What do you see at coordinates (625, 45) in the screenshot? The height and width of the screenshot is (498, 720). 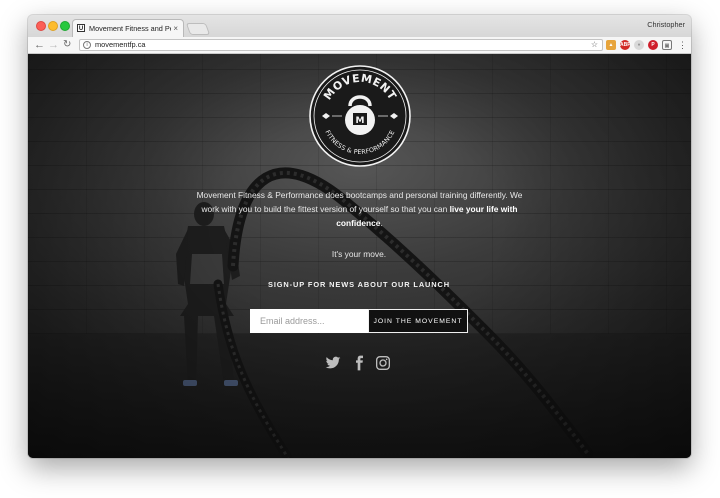 I see `adblock-icon: ABP` at bounding box center [625, 45].